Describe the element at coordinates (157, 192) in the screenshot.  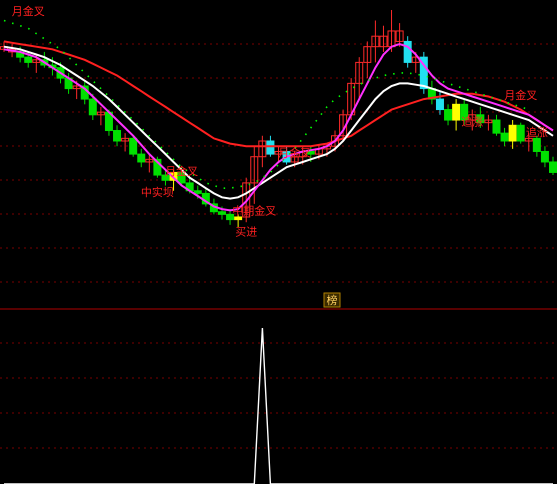
I see `signal-label: 中实坝` at that location.